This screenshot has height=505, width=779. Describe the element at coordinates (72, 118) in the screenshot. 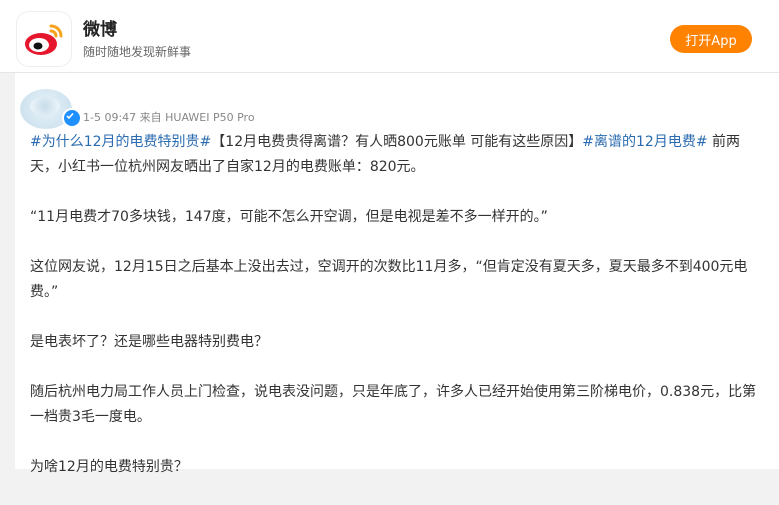

I see `verified-badge-icon` at that location.